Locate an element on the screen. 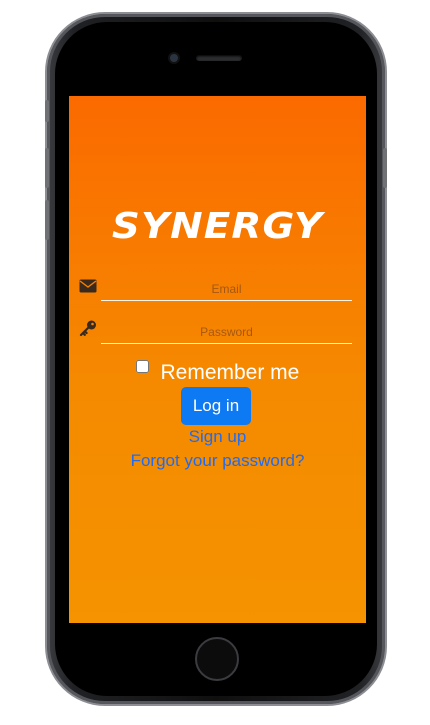 This screenshot has width=430, height=725. earpiece-speaker is located at coordinates (219, 58).